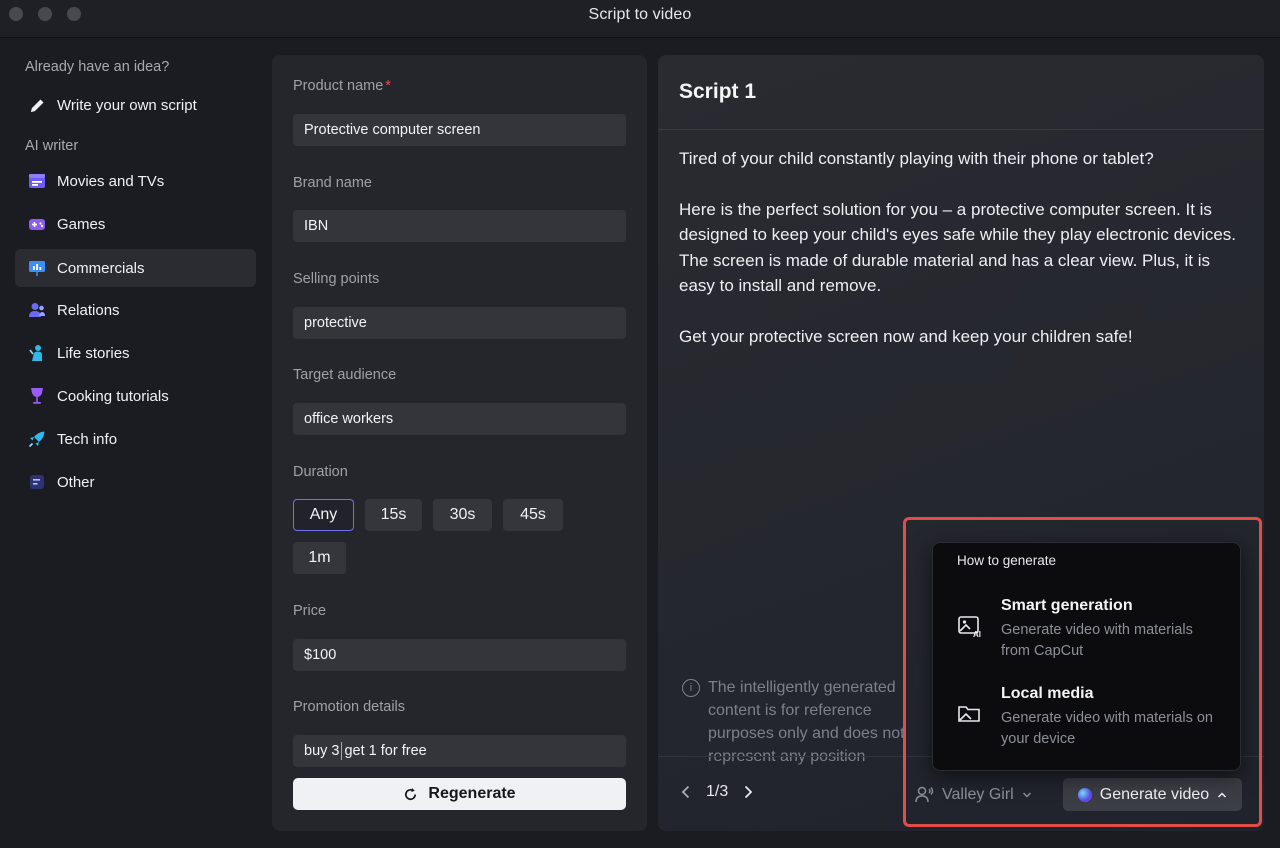  Describe the element at coordinates (1152, 794) in the screenshot. I see `generate-video-button: Generate video` at that location.